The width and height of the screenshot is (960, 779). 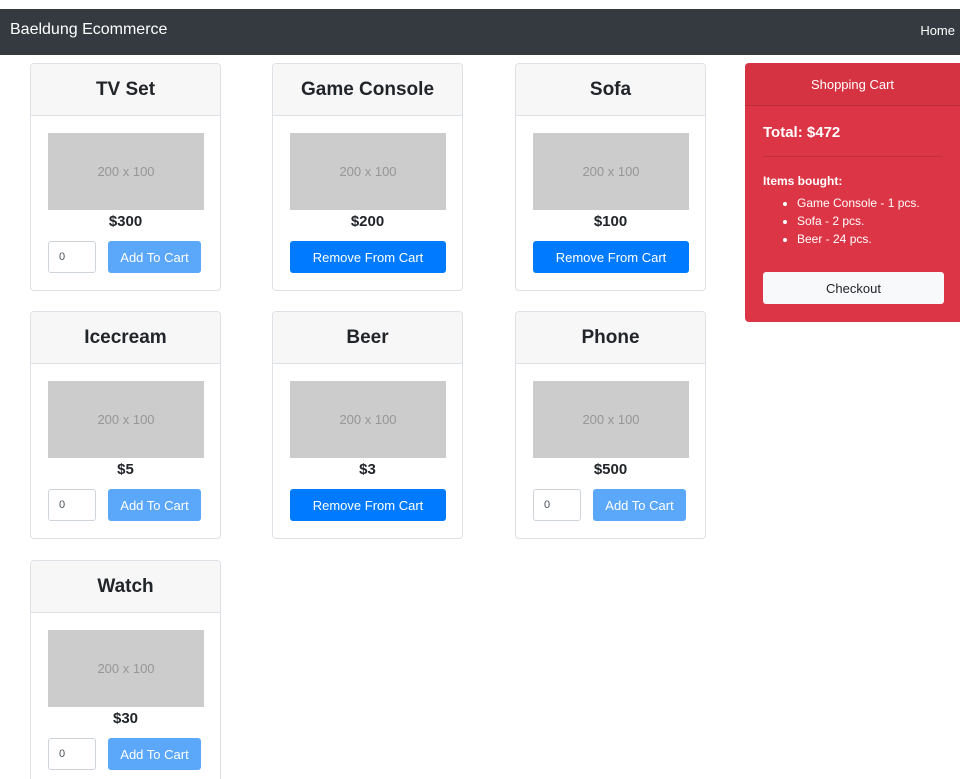 What do you see at coordinates (480, 4) in the screenshot?
I see `top-strip` at bounding box center [480, 4].